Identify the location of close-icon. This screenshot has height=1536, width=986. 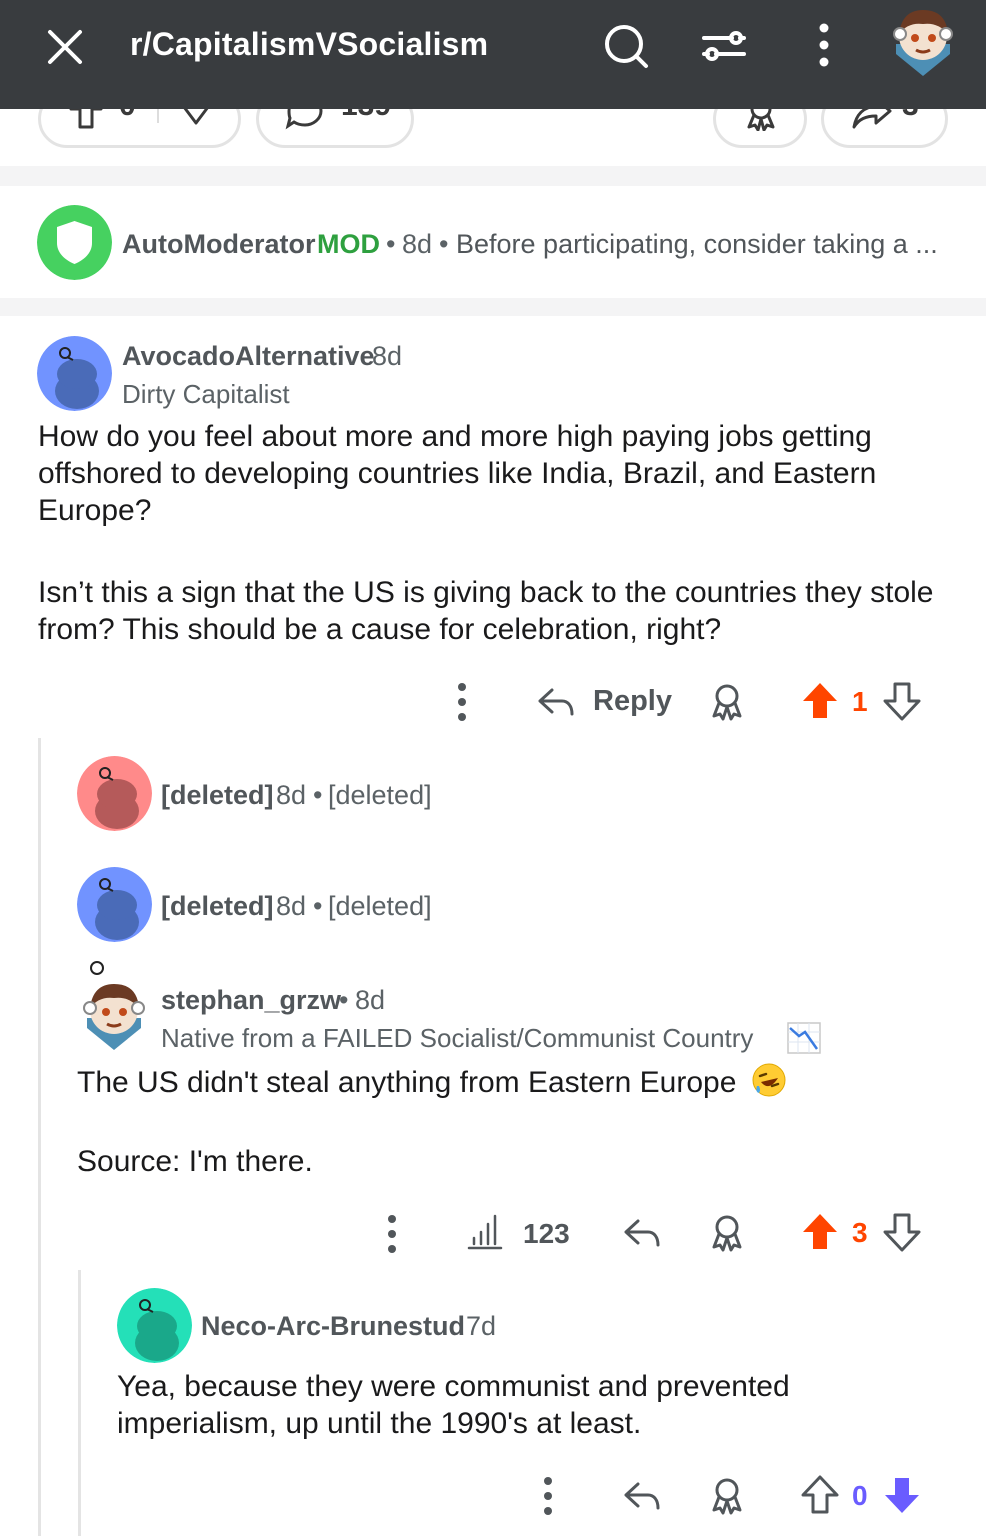
(65, 47).